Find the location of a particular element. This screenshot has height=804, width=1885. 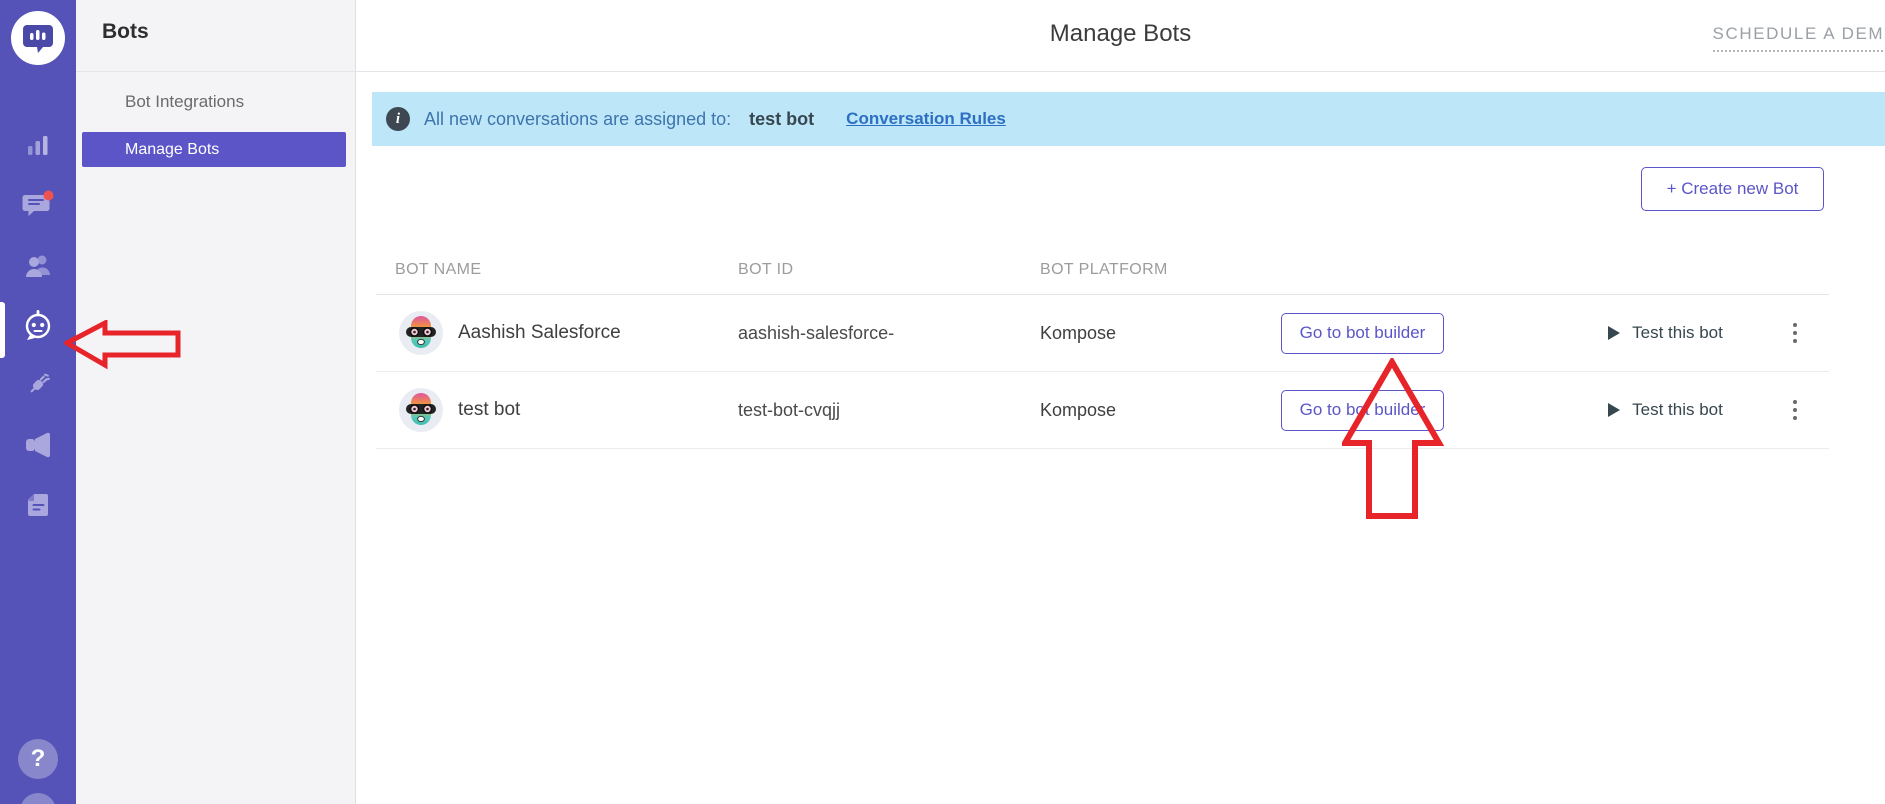

plug-icon is located at coordinates (40, 383).